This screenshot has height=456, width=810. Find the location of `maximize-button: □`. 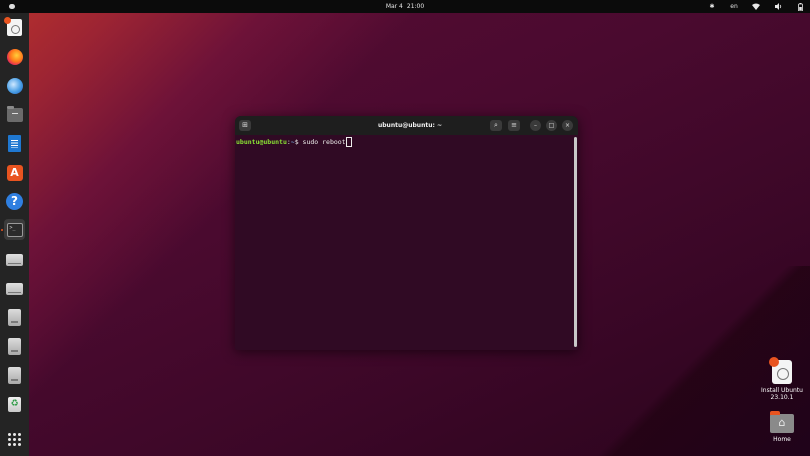

maximize-button: □ is located at coordinates (551, 125).